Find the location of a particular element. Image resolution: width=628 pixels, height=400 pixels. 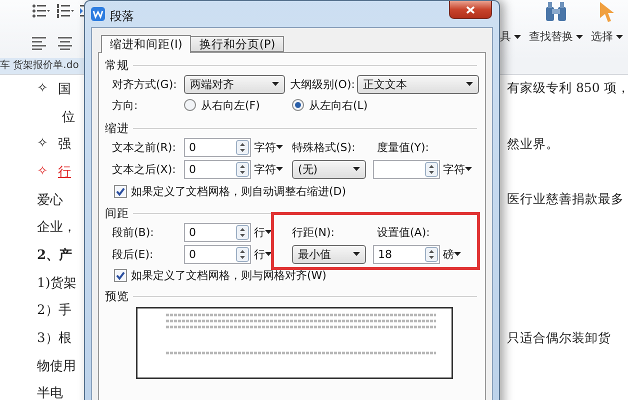

checkbox-option: 如果定义了文档网格，则与网格对齐(W) is located at coordinates (220, 275).